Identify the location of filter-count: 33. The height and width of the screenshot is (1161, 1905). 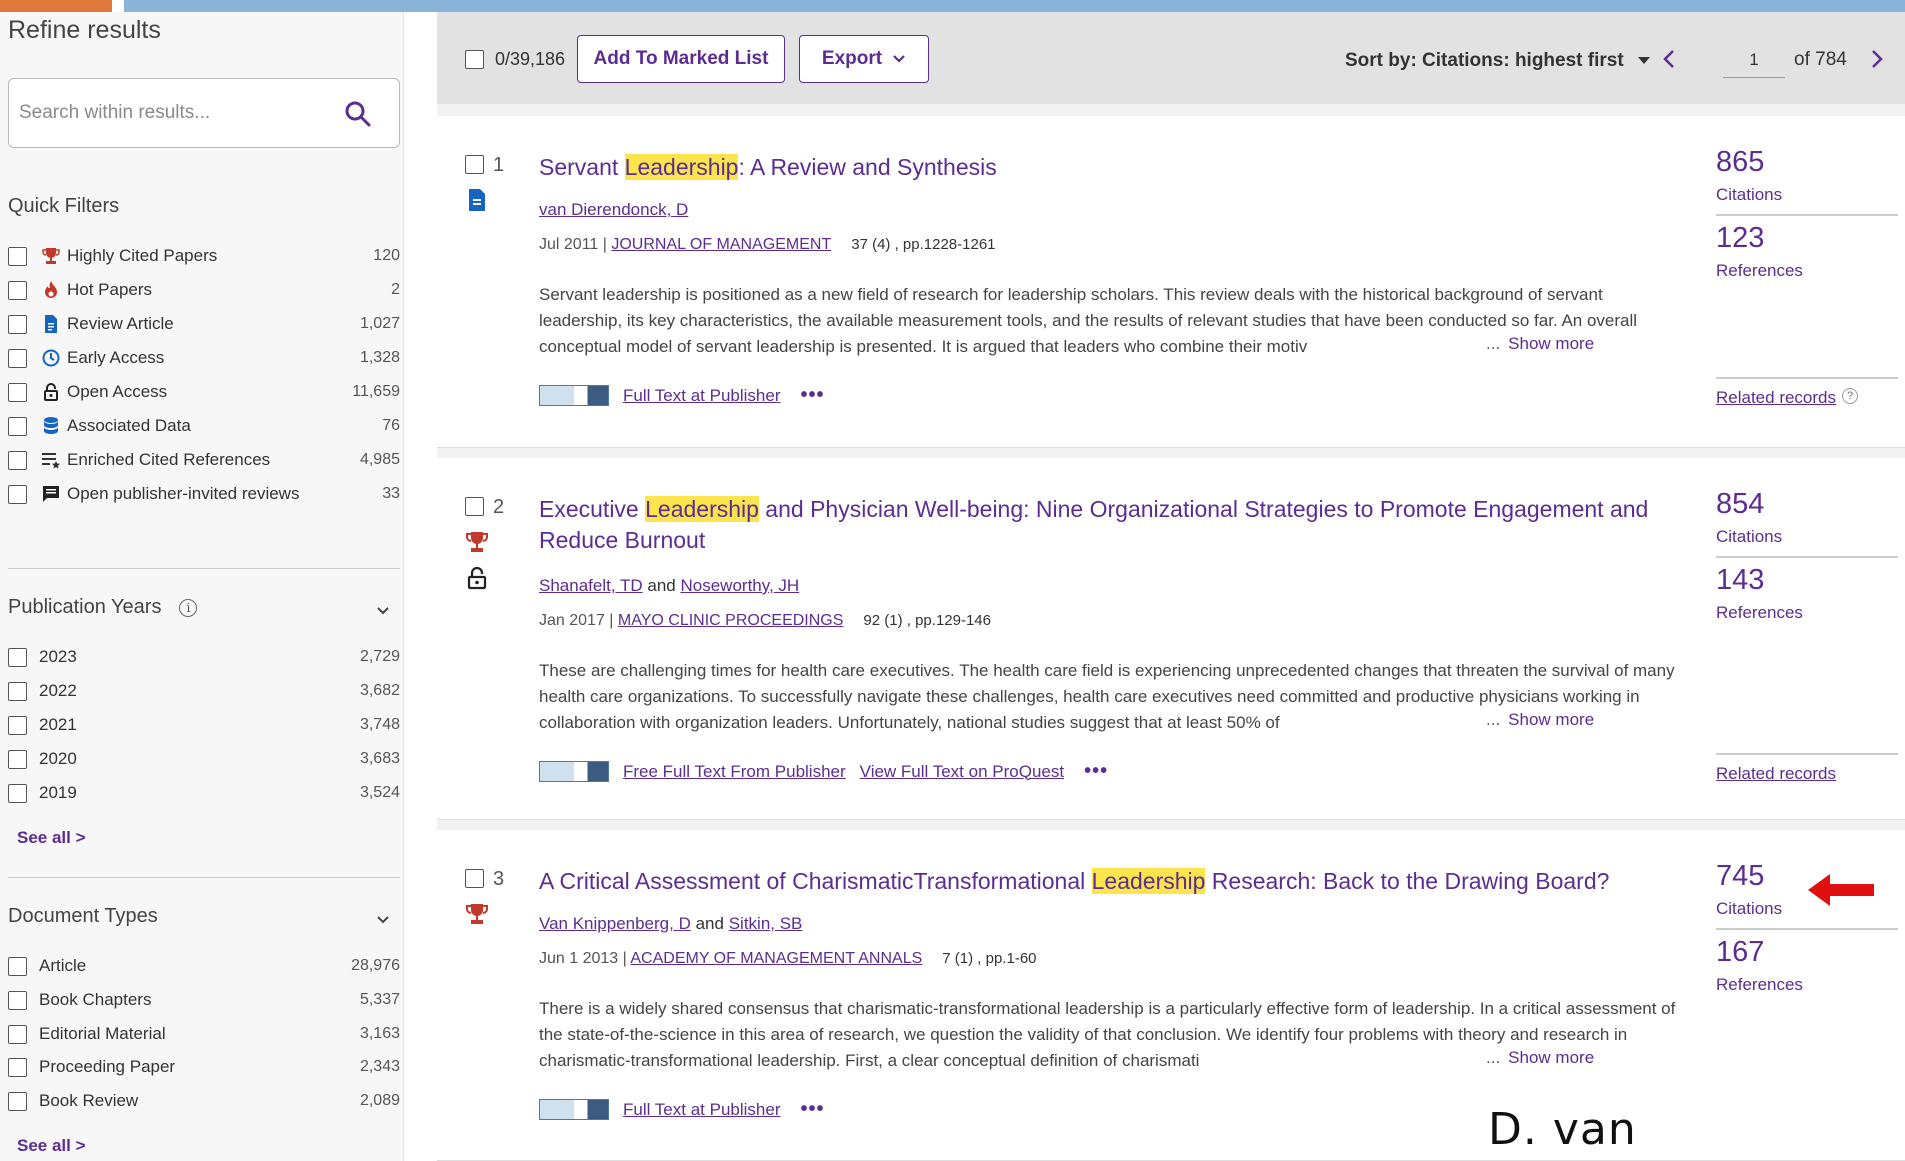
(391, 493).